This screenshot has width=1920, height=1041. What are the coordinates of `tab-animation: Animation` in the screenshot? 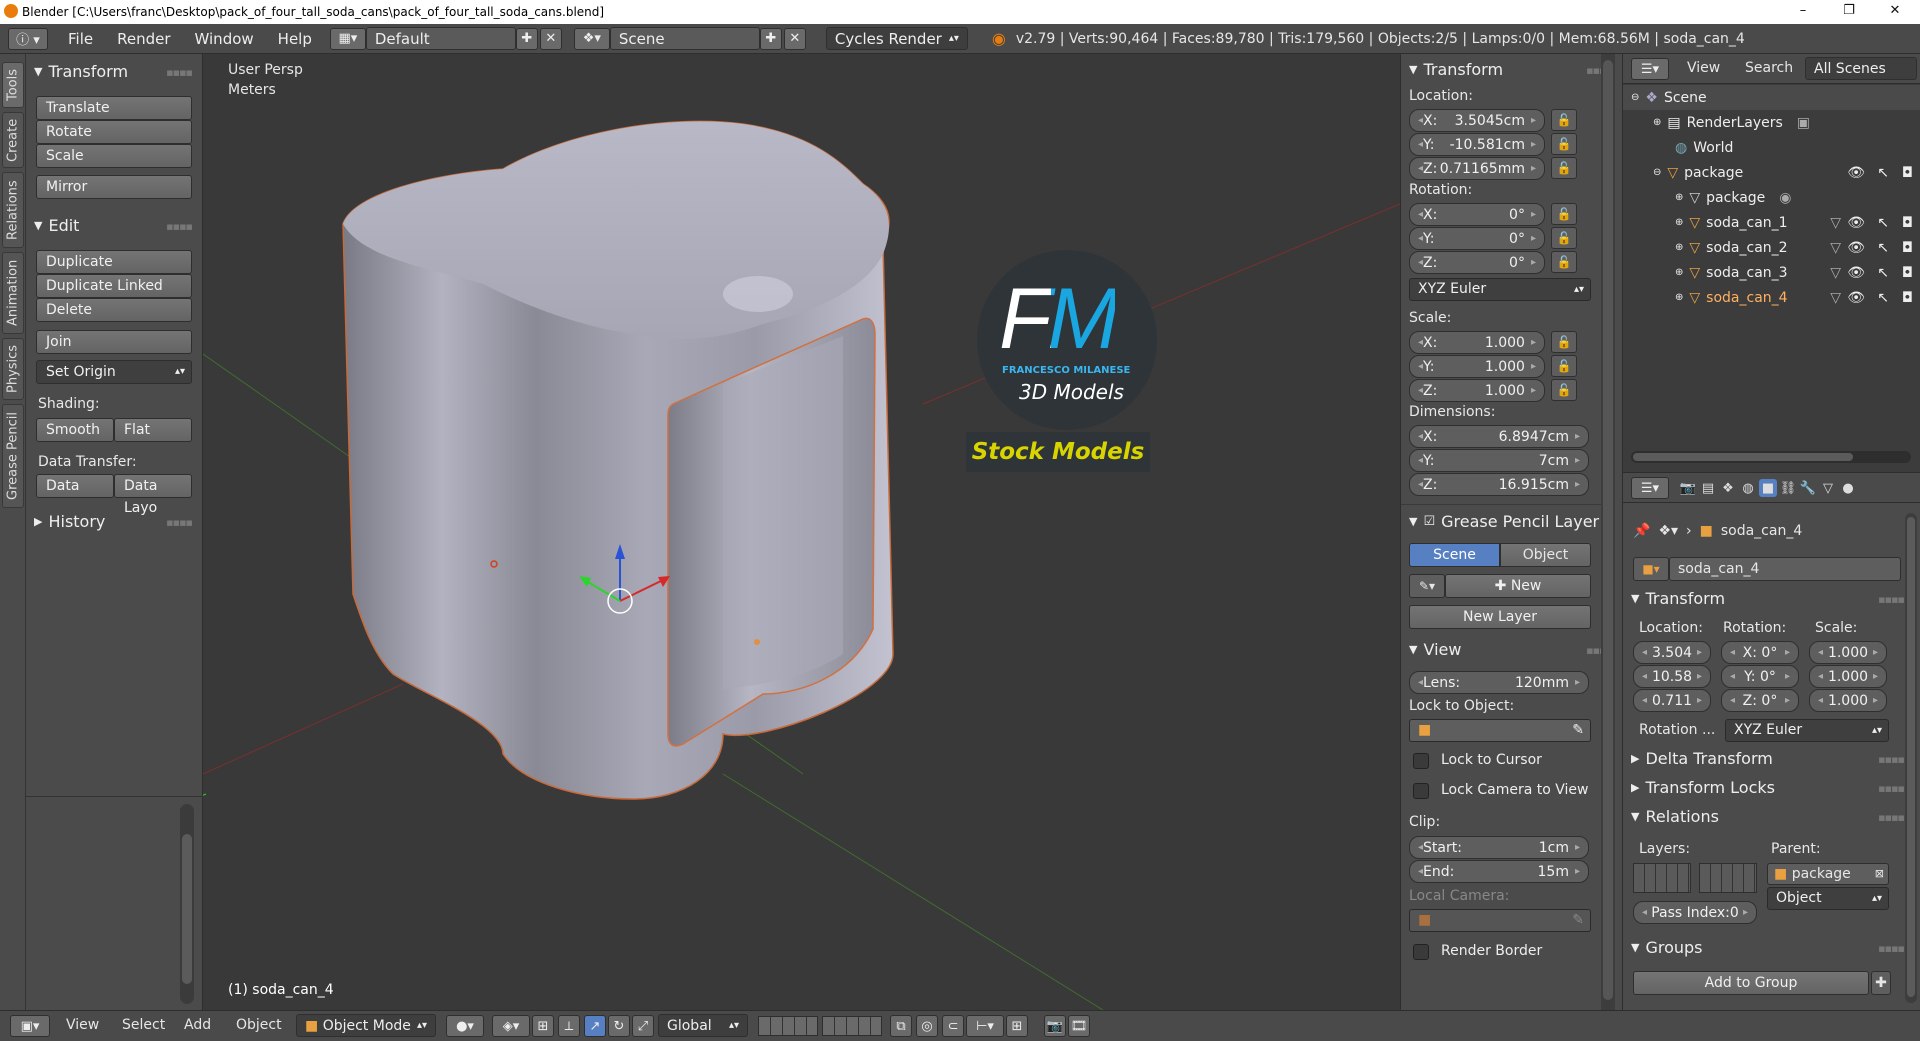 It's located at (13, 293).